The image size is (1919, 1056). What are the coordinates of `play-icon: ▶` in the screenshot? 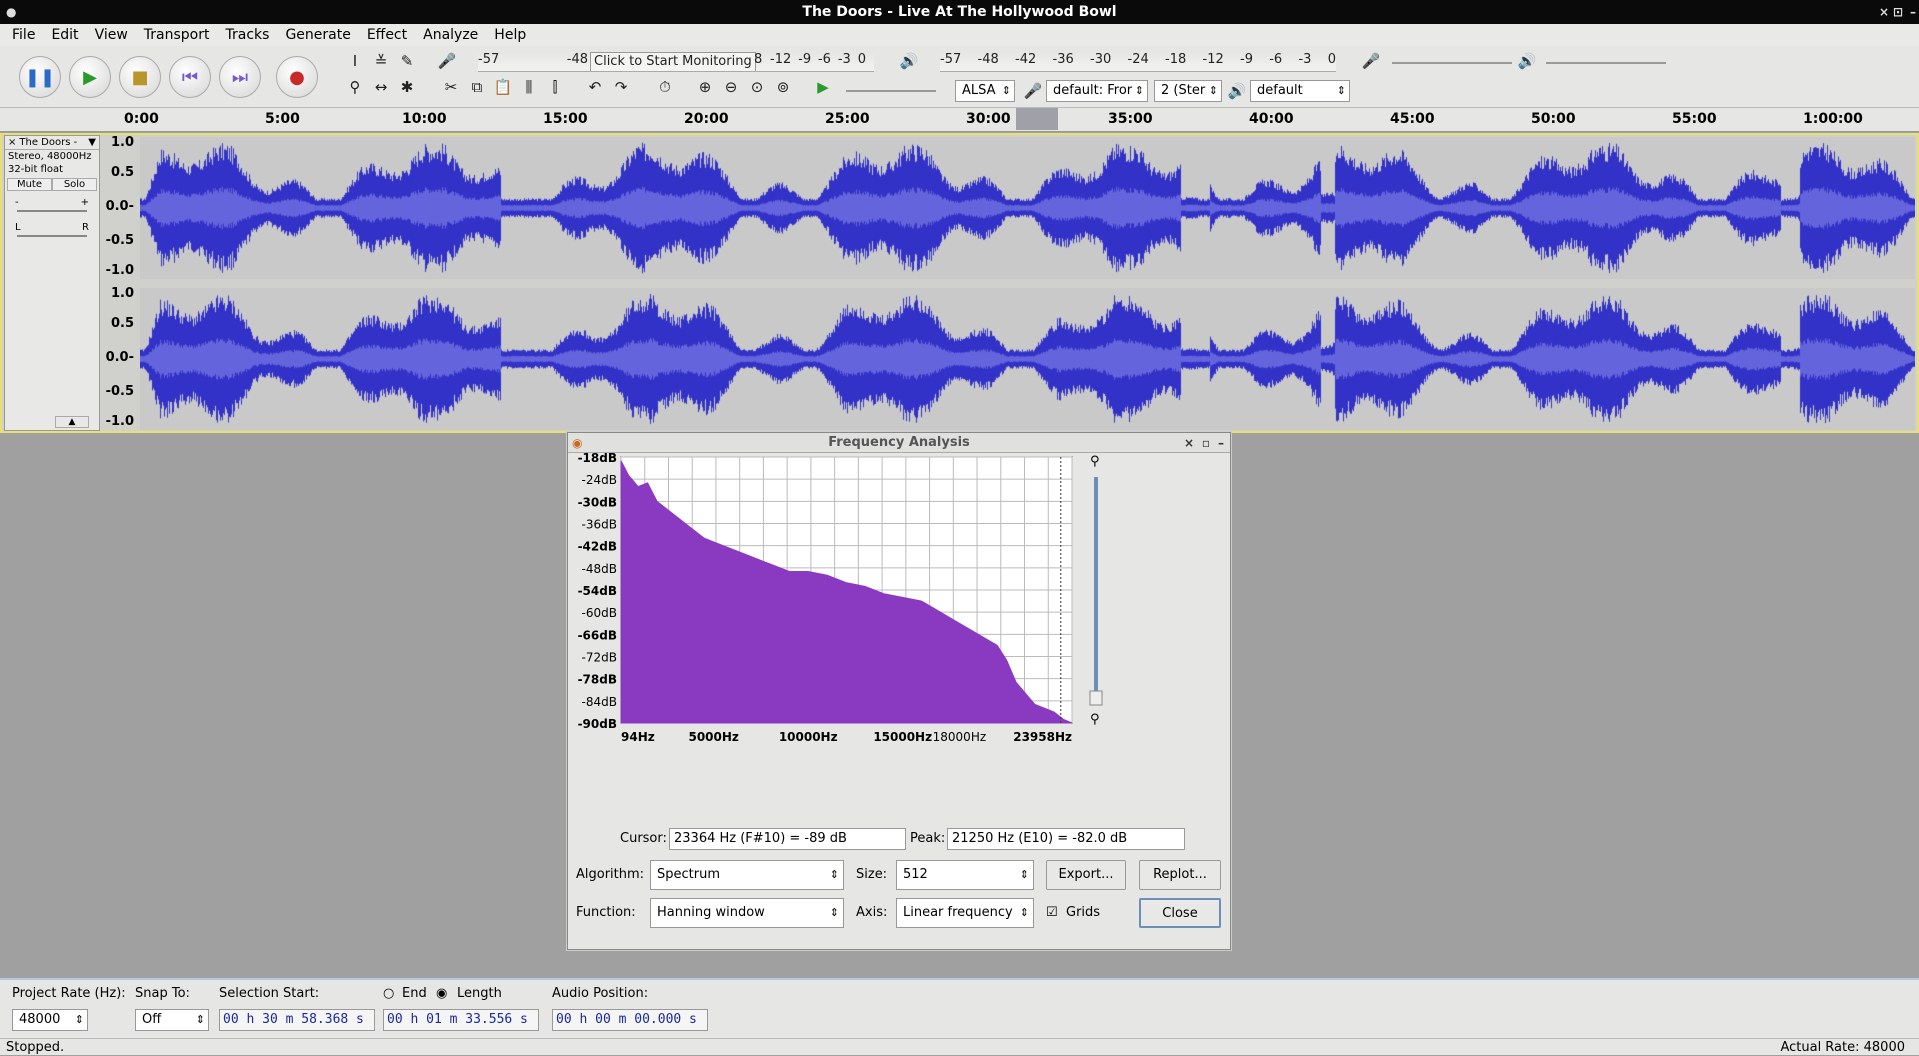 It's located at (90, 77).